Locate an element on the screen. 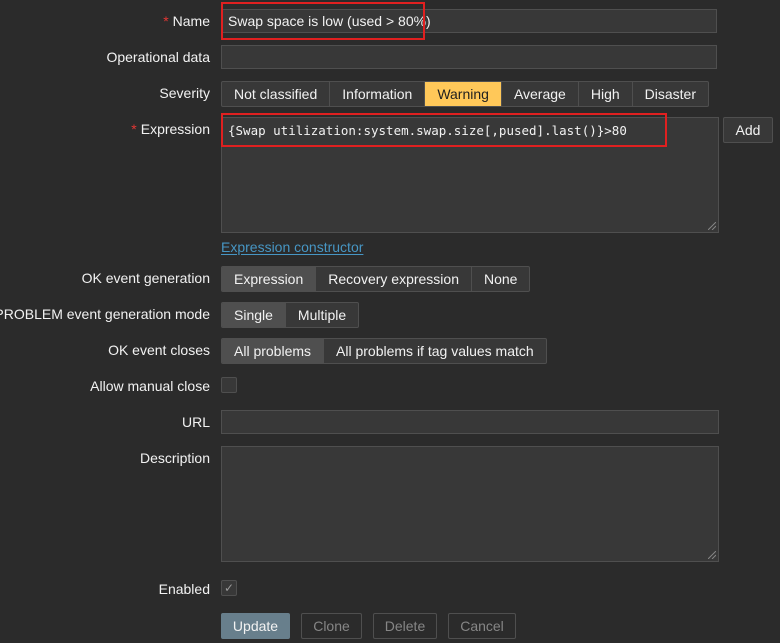 The width and height of the screenshot is (780, 643). expression-constructor-link: Expression constructor is located at coordinates (292, 247).